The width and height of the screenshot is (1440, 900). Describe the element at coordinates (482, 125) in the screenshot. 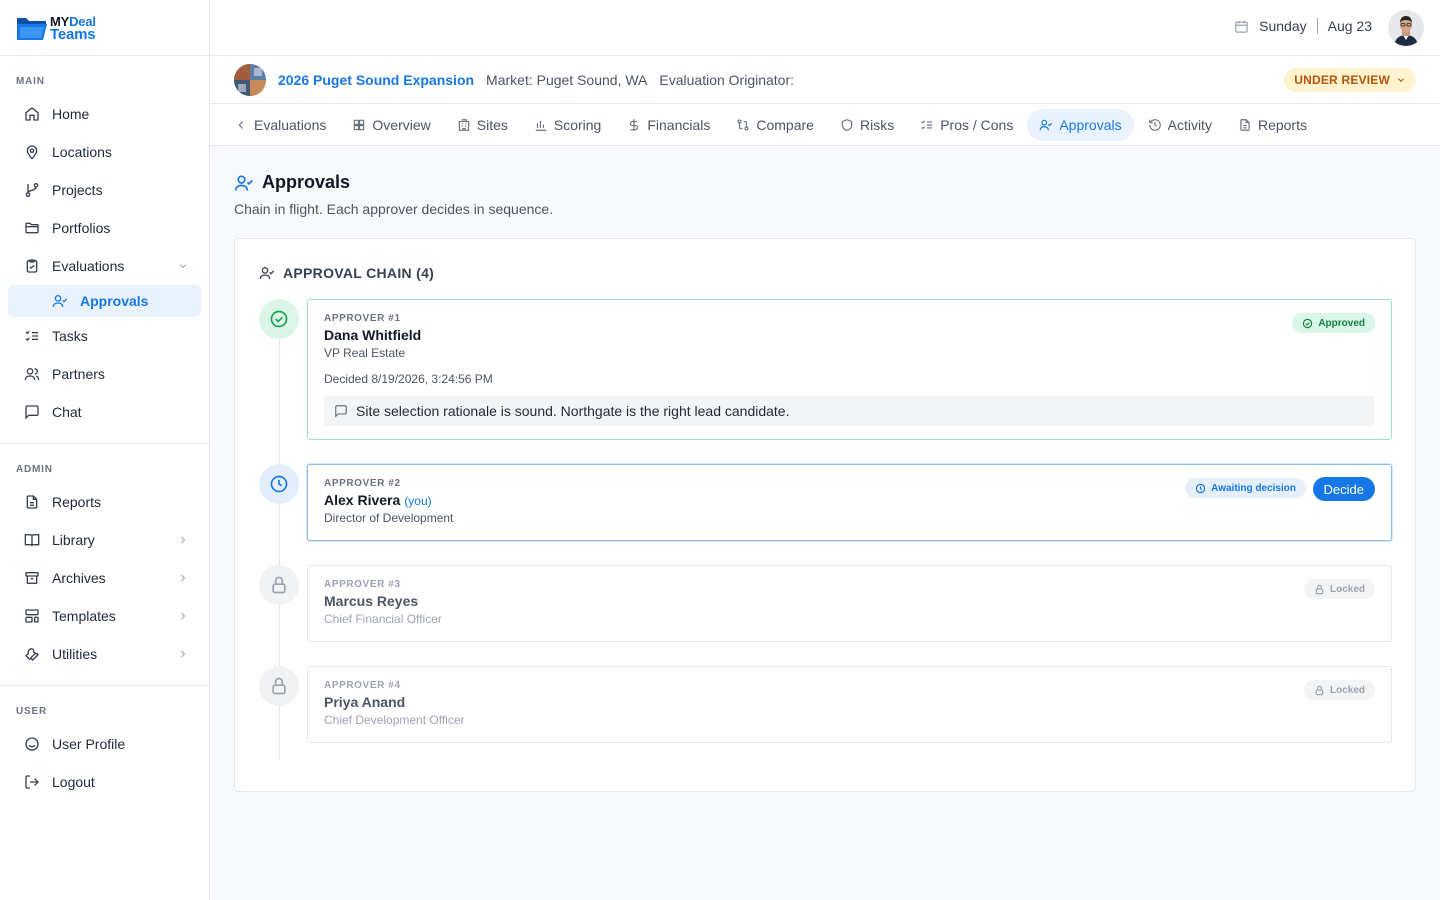

I see `tab-sites: Sites` at that location.